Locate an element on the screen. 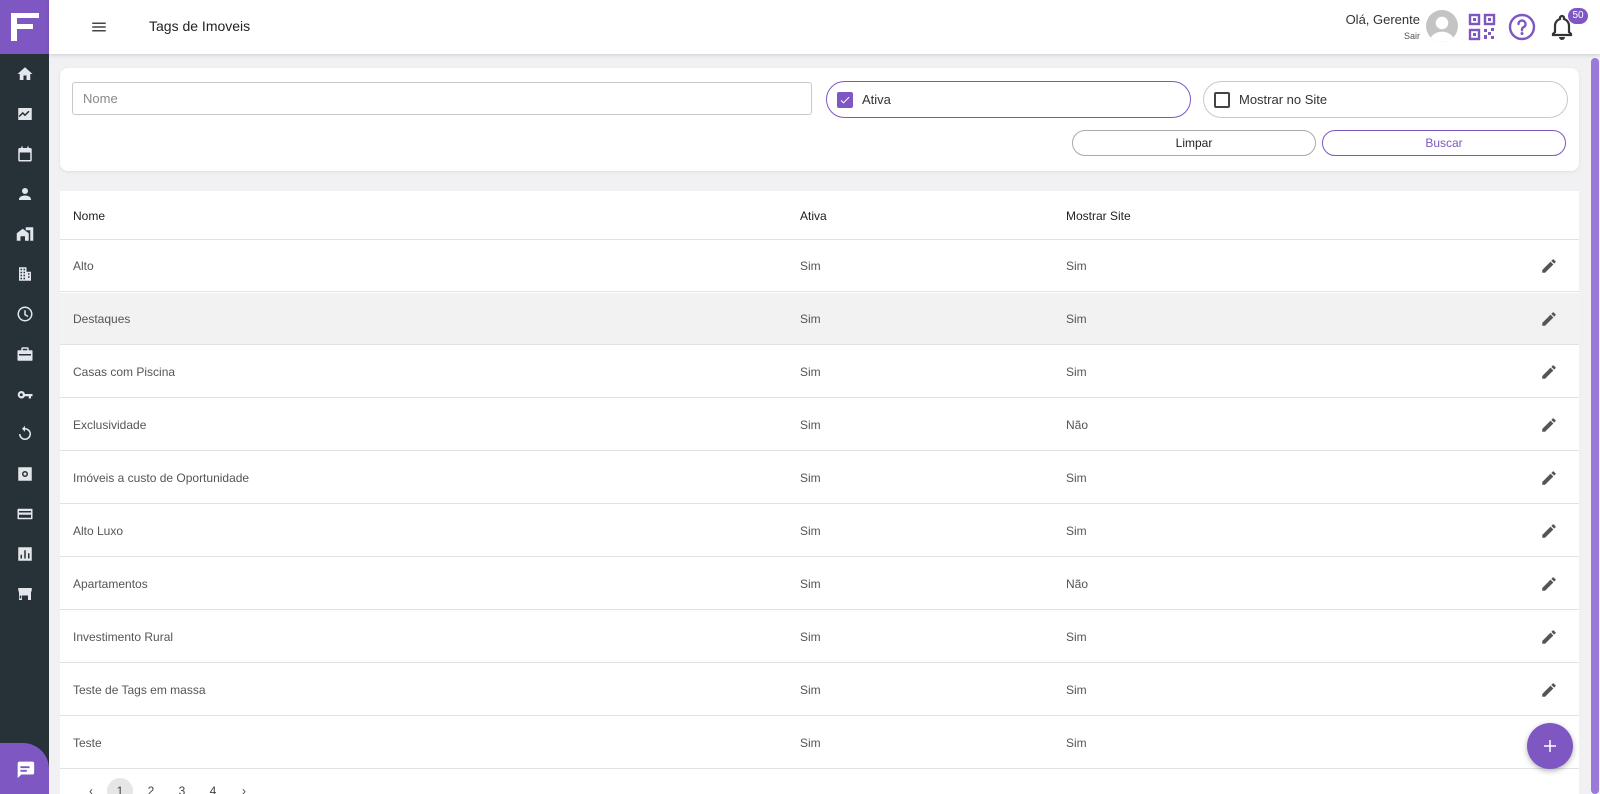 This screenshot has width=1600, height=794. key-icon is located at coordinates (24, 395).